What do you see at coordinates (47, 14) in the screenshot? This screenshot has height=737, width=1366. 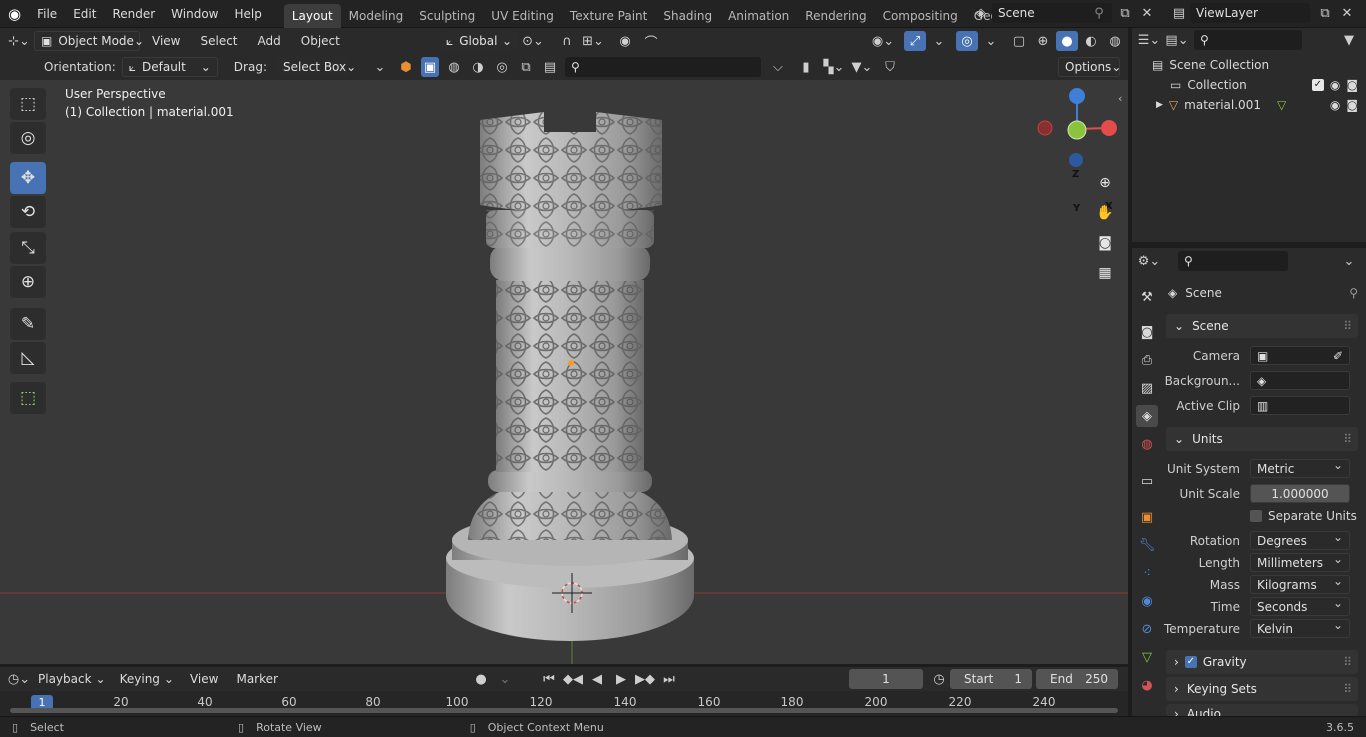 I see `menu-file: File` at bounding box center [47, 14].